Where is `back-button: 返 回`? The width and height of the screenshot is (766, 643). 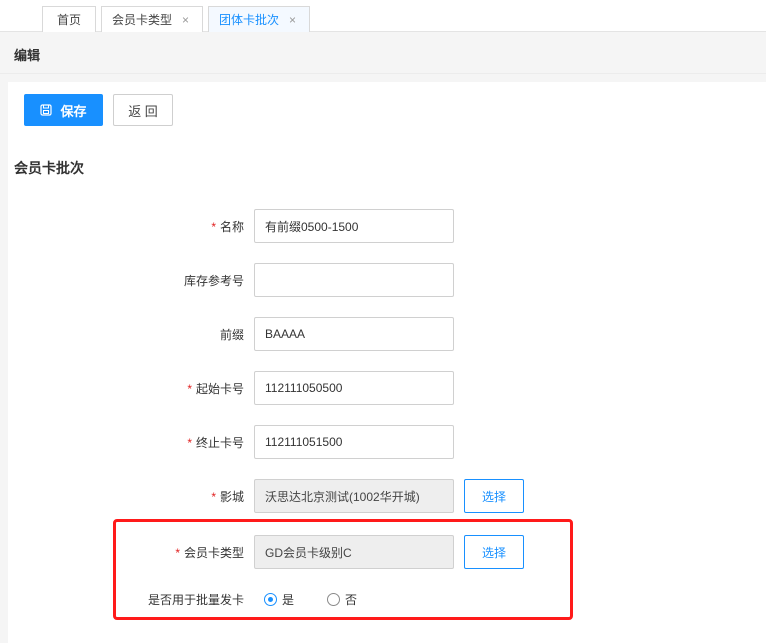 back-button: 返 回 is located at coordinates (143, 110).